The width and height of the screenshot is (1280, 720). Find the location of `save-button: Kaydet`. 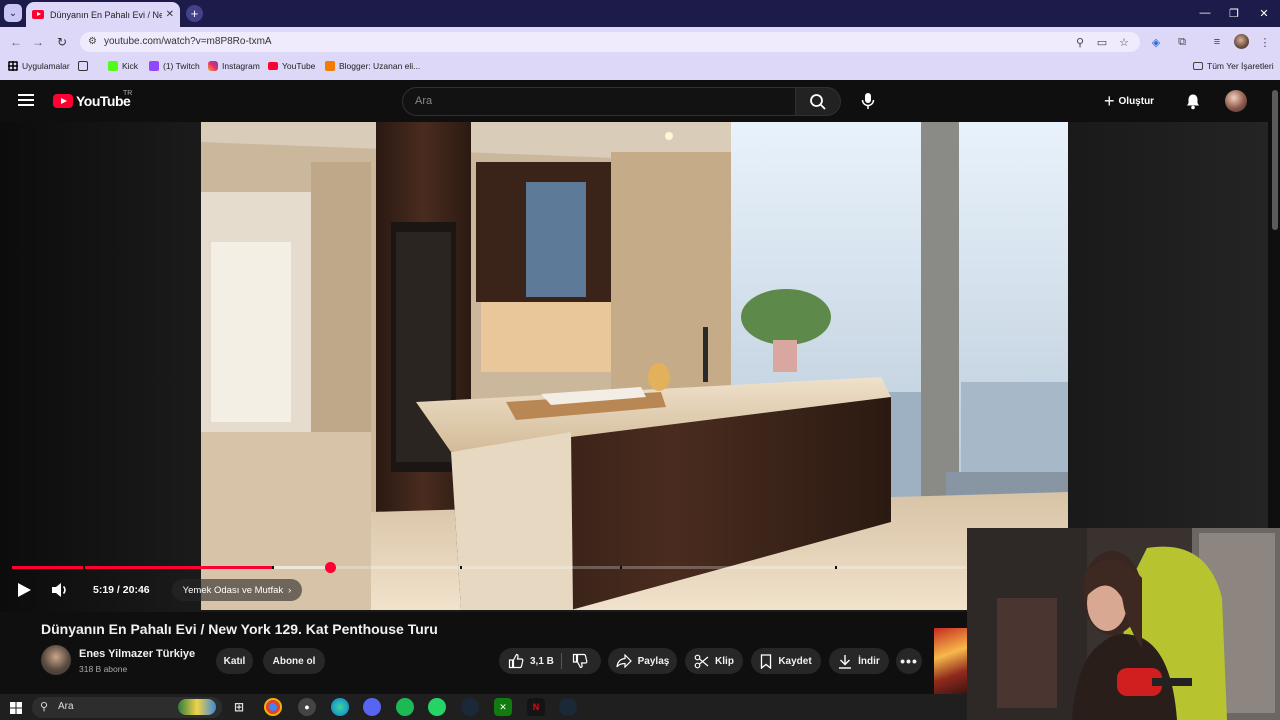

save-button: Kaydet is located at coordinates (786, 661).